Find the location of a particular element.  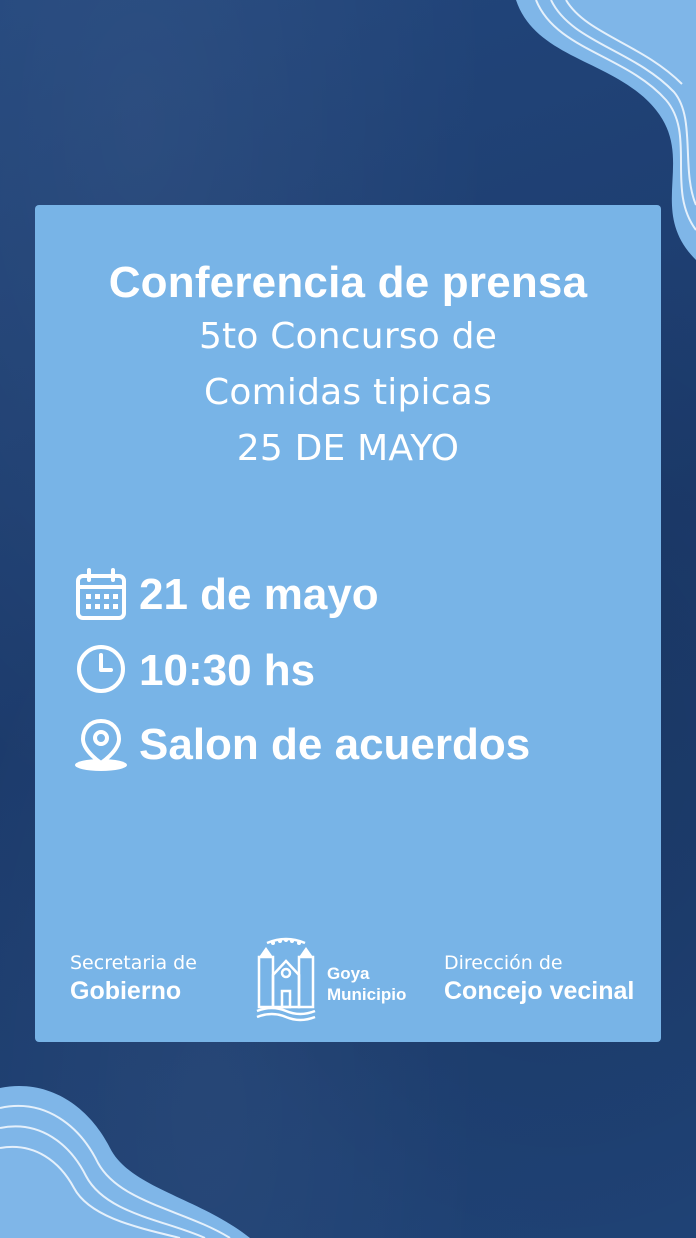

date-row: 21 de mayo is located at coordinates (226, 595).